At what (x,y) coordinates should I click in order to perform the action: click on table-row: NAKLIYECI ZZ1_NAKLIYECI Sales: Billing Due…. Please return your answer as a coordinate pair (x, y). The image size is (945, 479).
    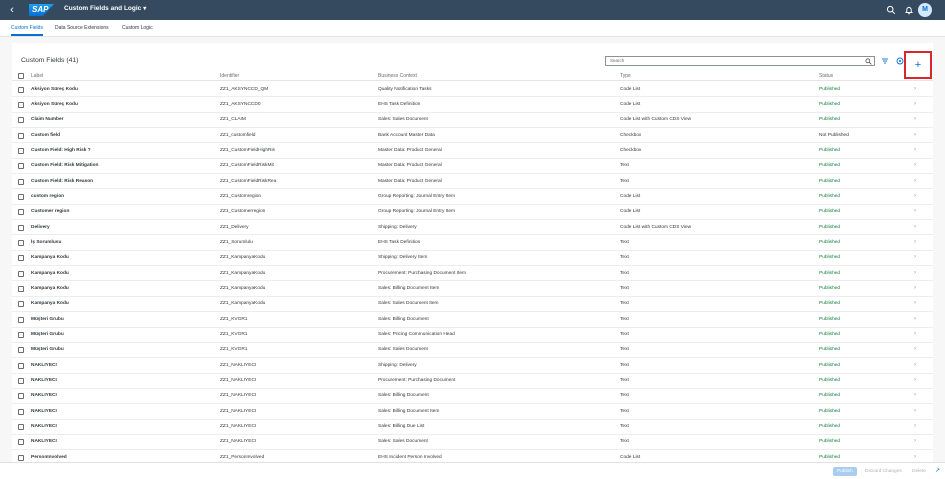
    Looking at the image, I should click on (472, 427).